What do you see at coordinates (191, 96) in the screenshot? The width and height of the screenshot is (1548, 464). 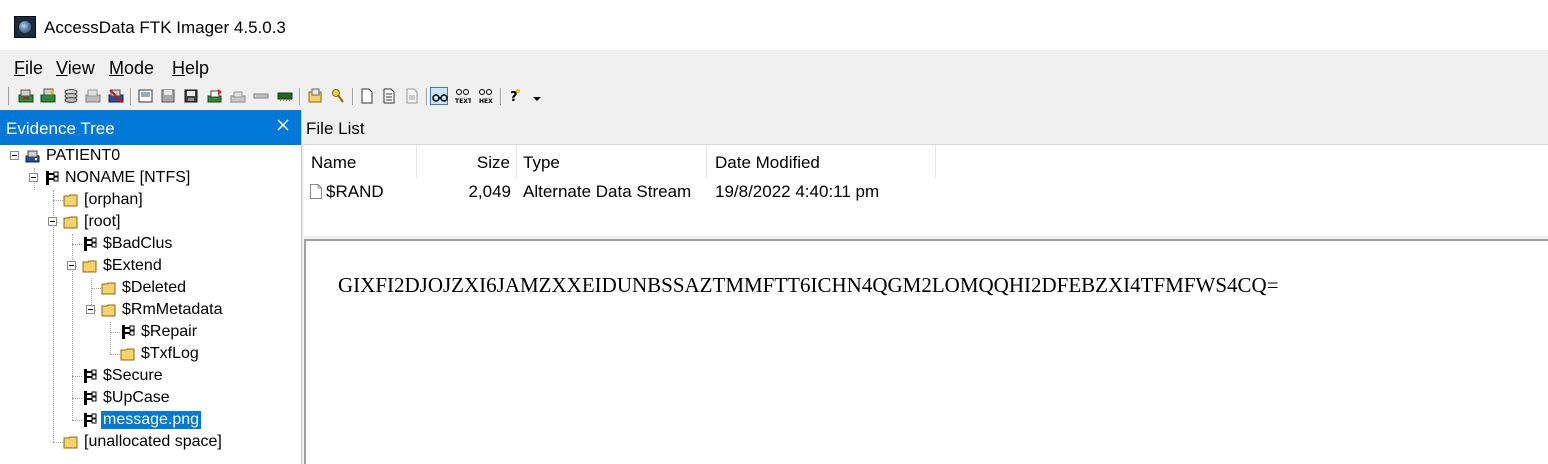 I see `save-icon` at bounding box center [191, 96].